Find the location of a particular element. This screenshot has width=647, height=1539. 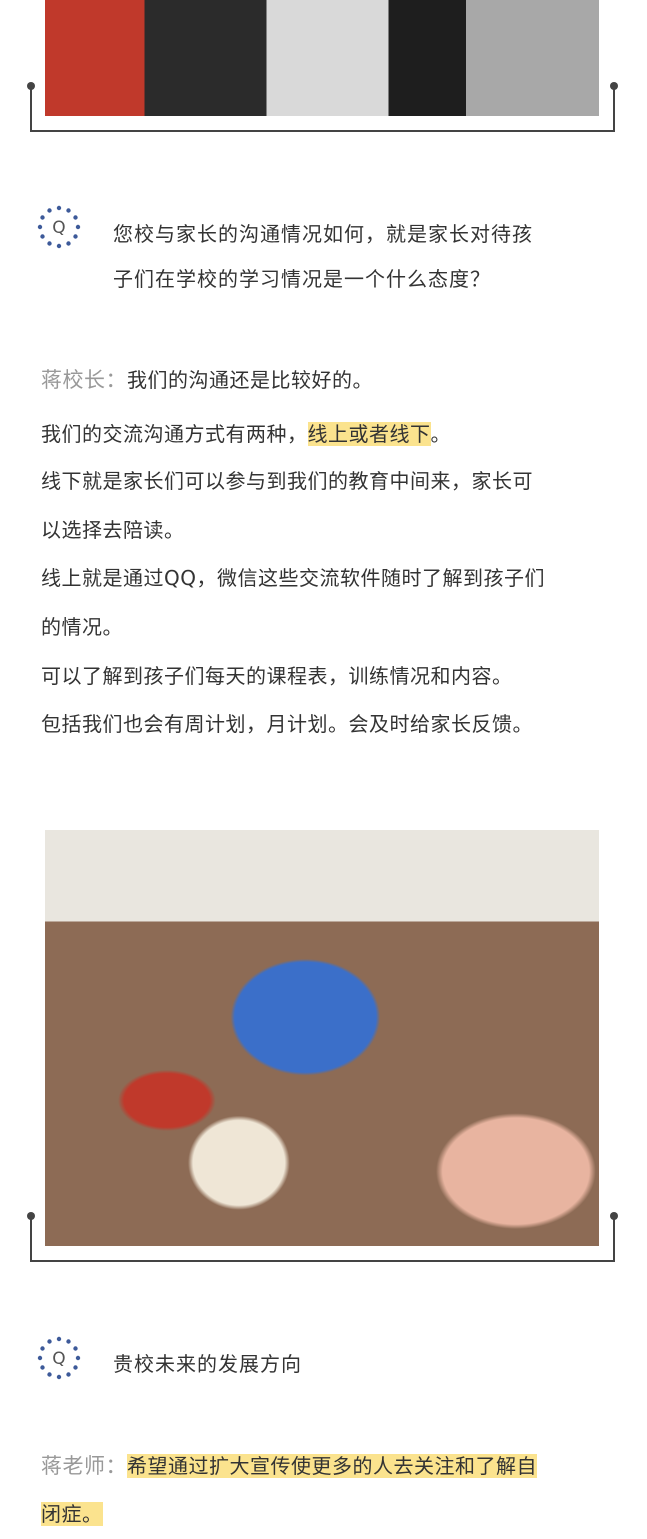

question-1: 您校与家长的沟通情况如何，就是家长对待孩 子们在学校的学习情况是一个什么态度？ is located at coordinates (363, 257).